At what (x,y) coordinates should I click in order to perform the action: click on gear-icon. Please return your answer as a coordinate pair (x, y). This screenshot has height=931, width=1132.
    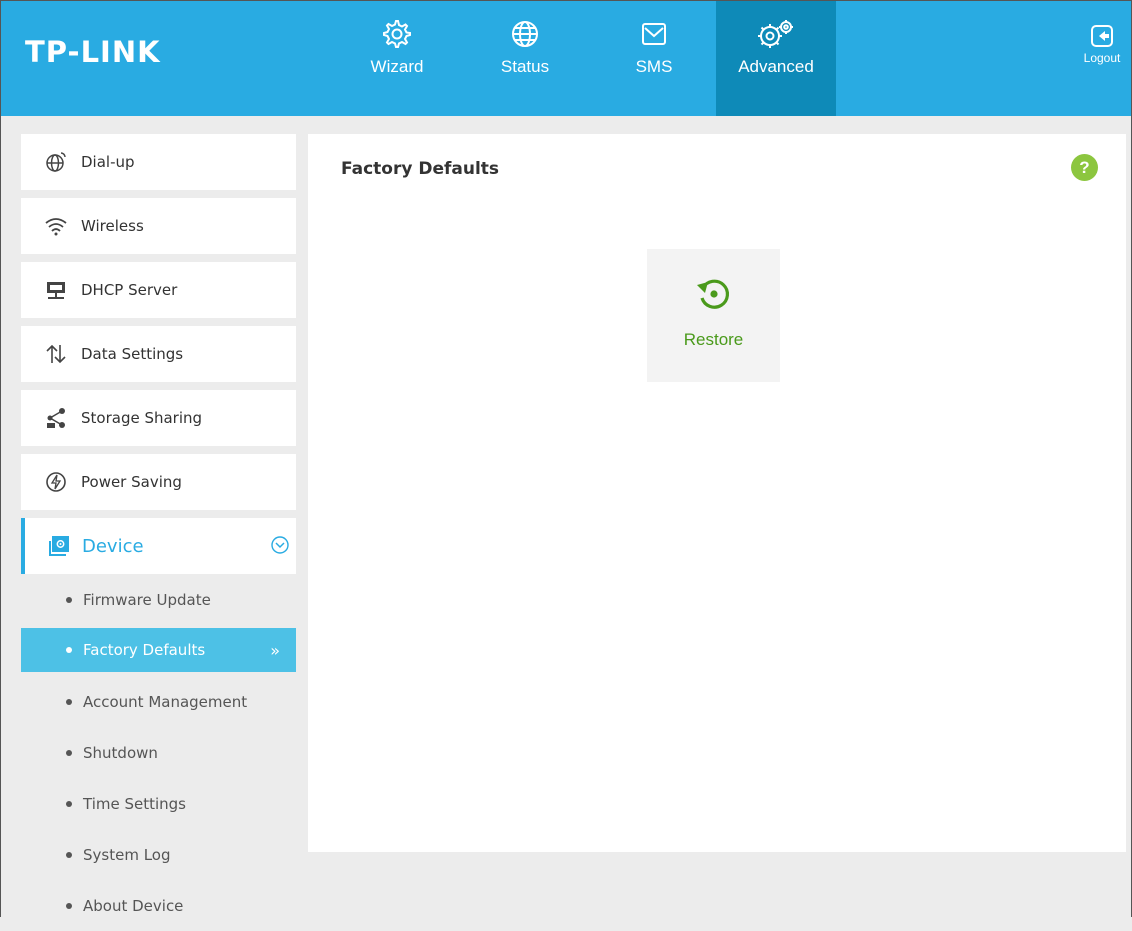
    Looking at the image, I should click on (397, 34).